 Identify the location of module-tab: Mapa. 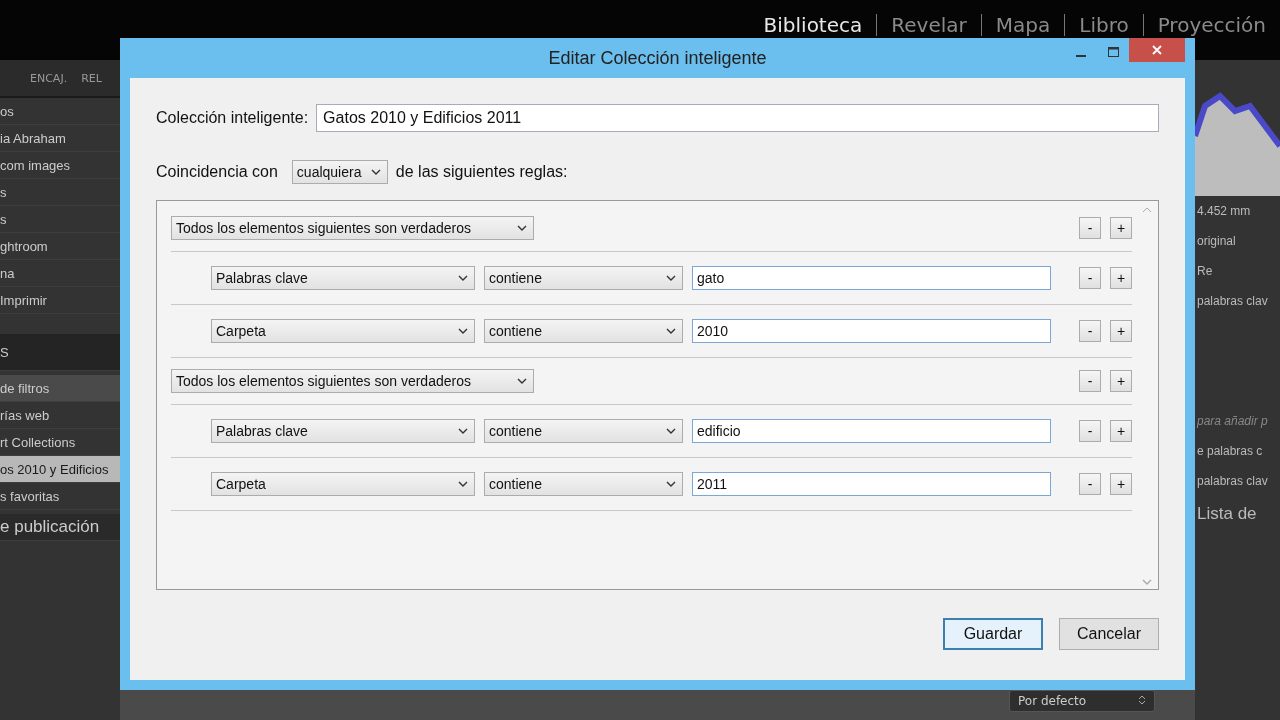
(1022, 25).